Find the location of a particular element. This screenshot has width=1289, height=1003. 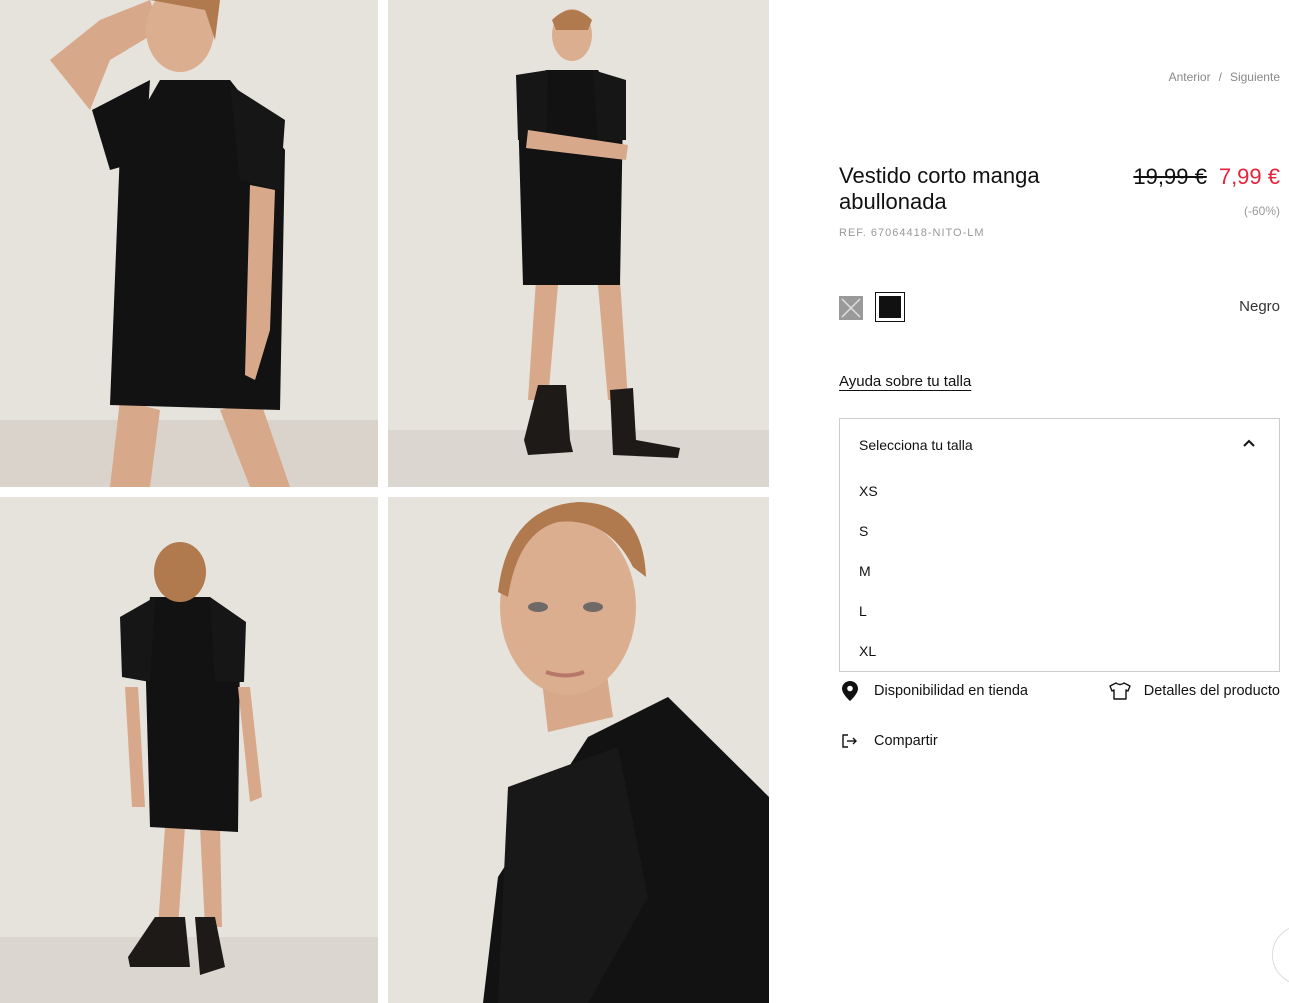

share-button: Compartir is located at coordinates (888, 741).